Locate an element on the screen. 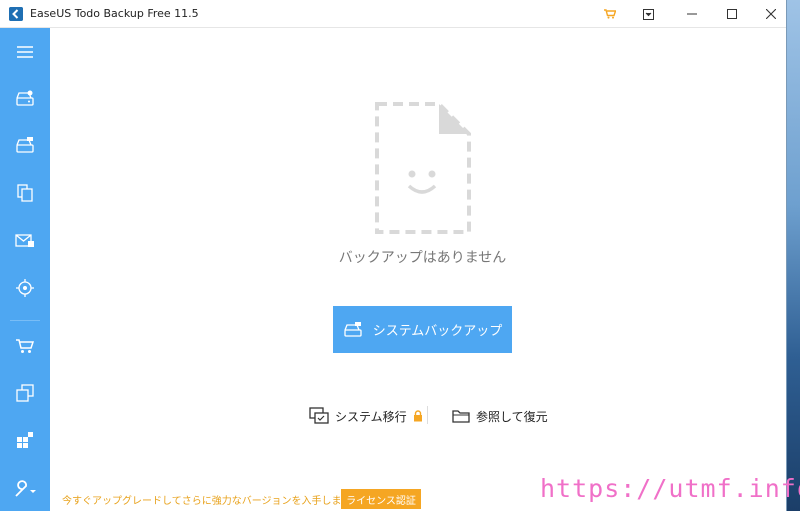 This screenshot has height=511, width=800. system-backup-button: システムバックアップ is located at coordinates (422, 329).